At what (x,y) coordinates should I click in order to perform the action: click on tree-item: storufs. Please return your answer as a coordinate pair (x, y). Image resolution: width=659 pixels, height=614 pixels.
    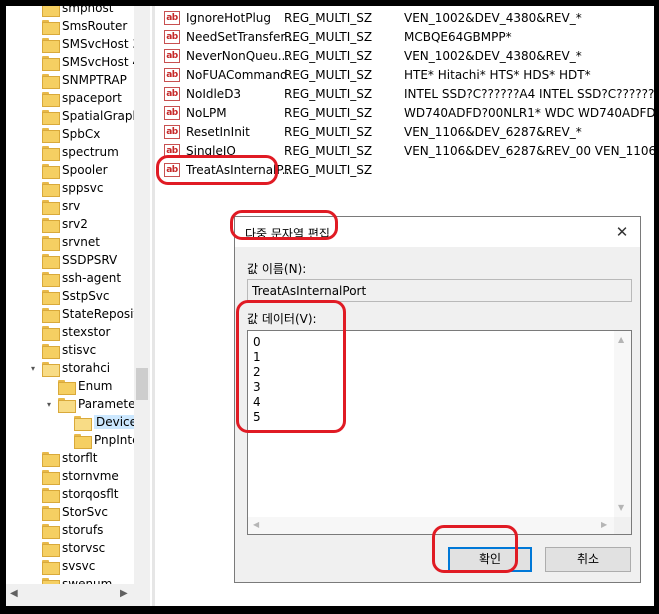
    Looking at the image, I should click on (65, 530).